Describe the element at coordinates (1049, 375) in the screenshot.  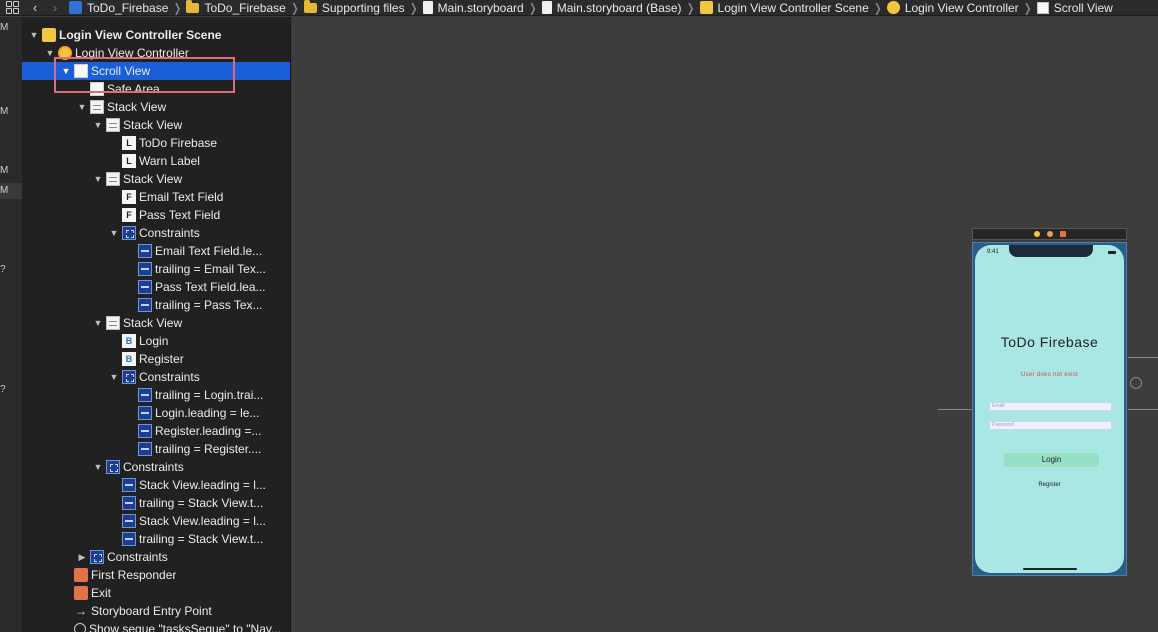
I see `warn-label: User does not exist` at that location.